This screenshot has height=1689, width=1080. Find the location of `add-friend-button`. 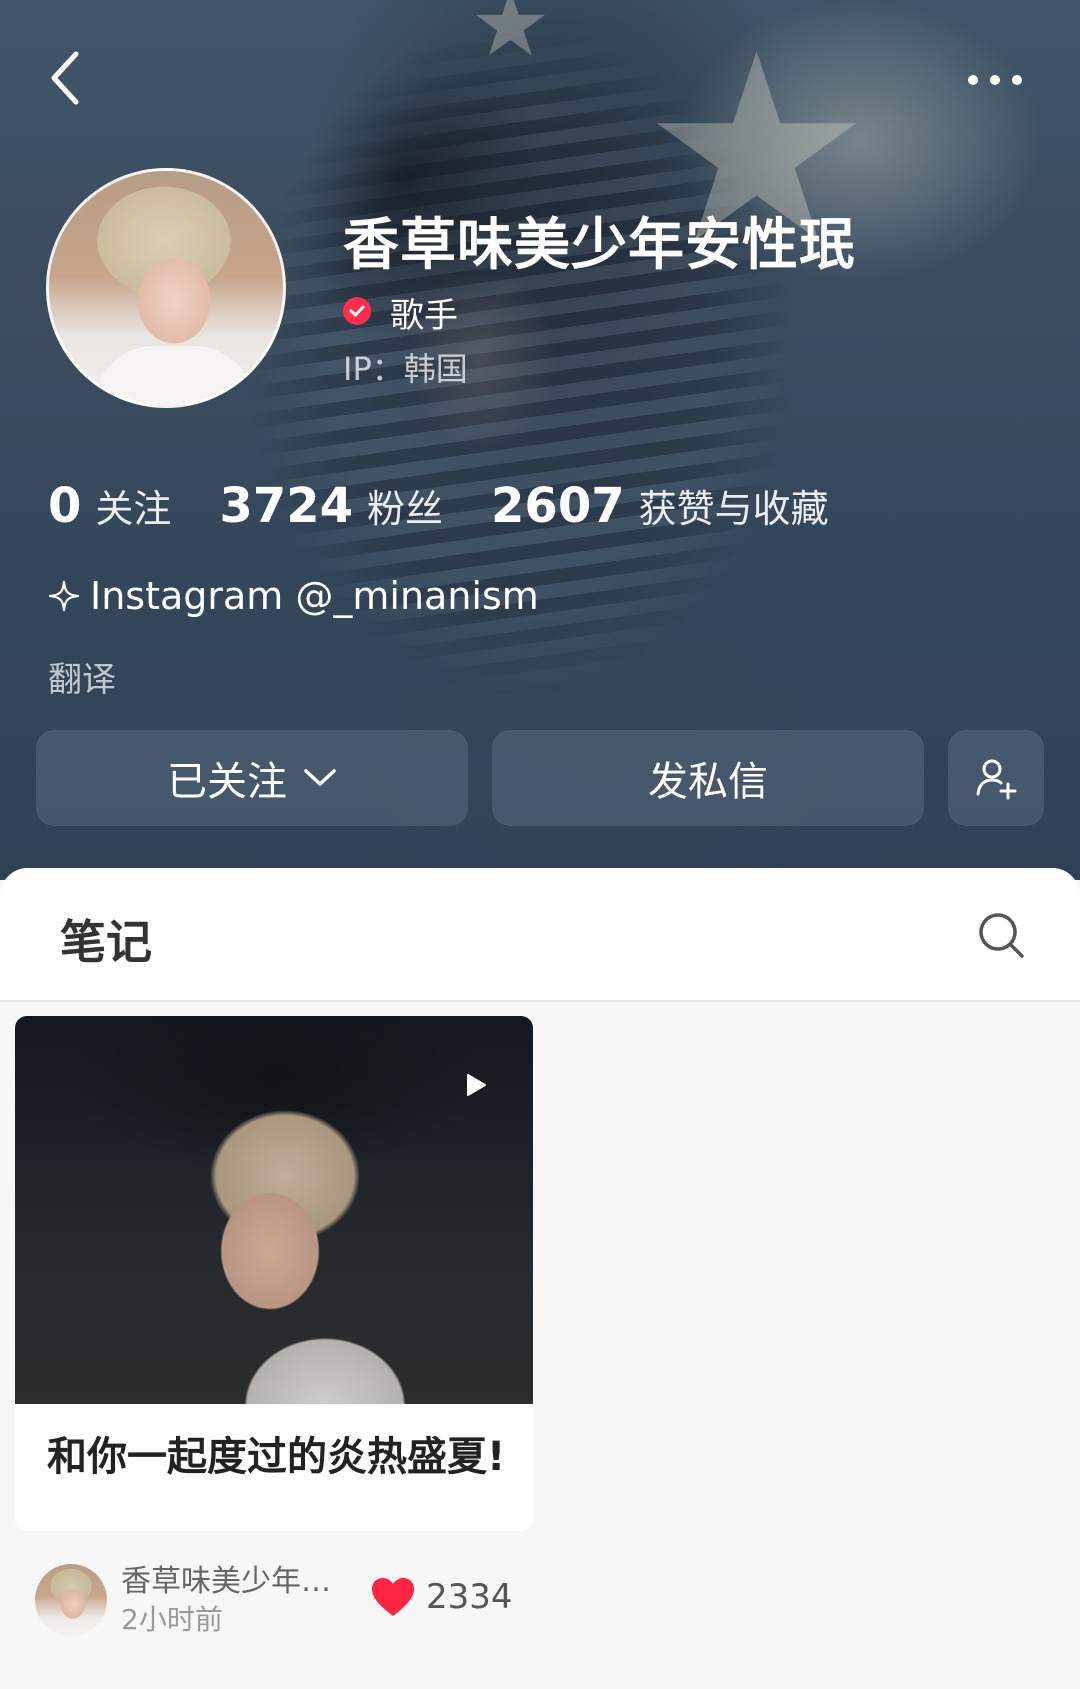

add-friend-button is located at coordinates (996, 778).